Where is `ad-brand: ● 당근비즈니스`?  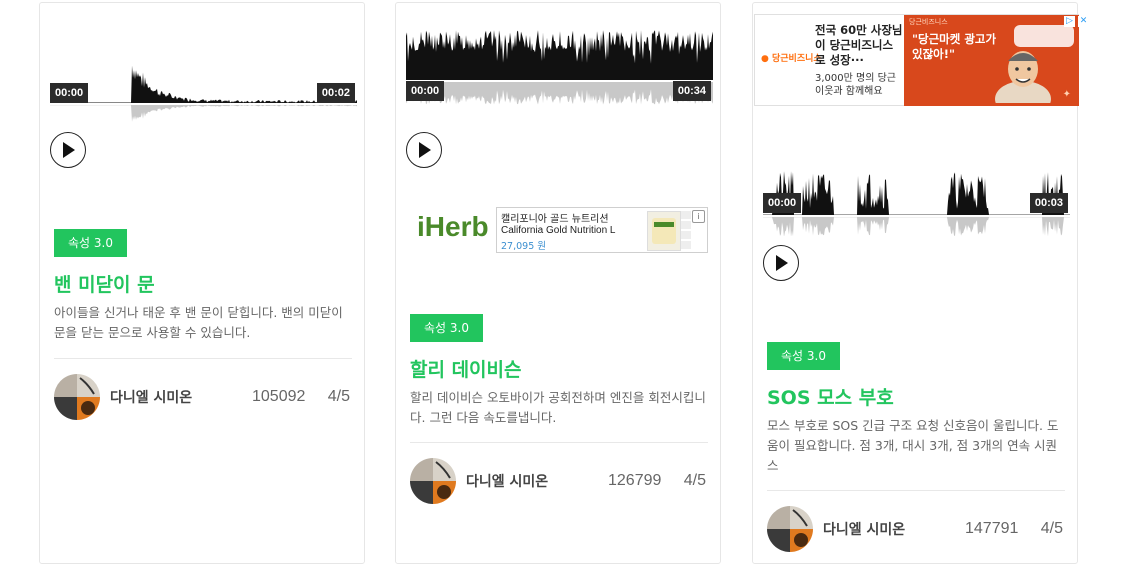
ad-brand: ● 당근비즈니스 is located at coordinates (791, 57).